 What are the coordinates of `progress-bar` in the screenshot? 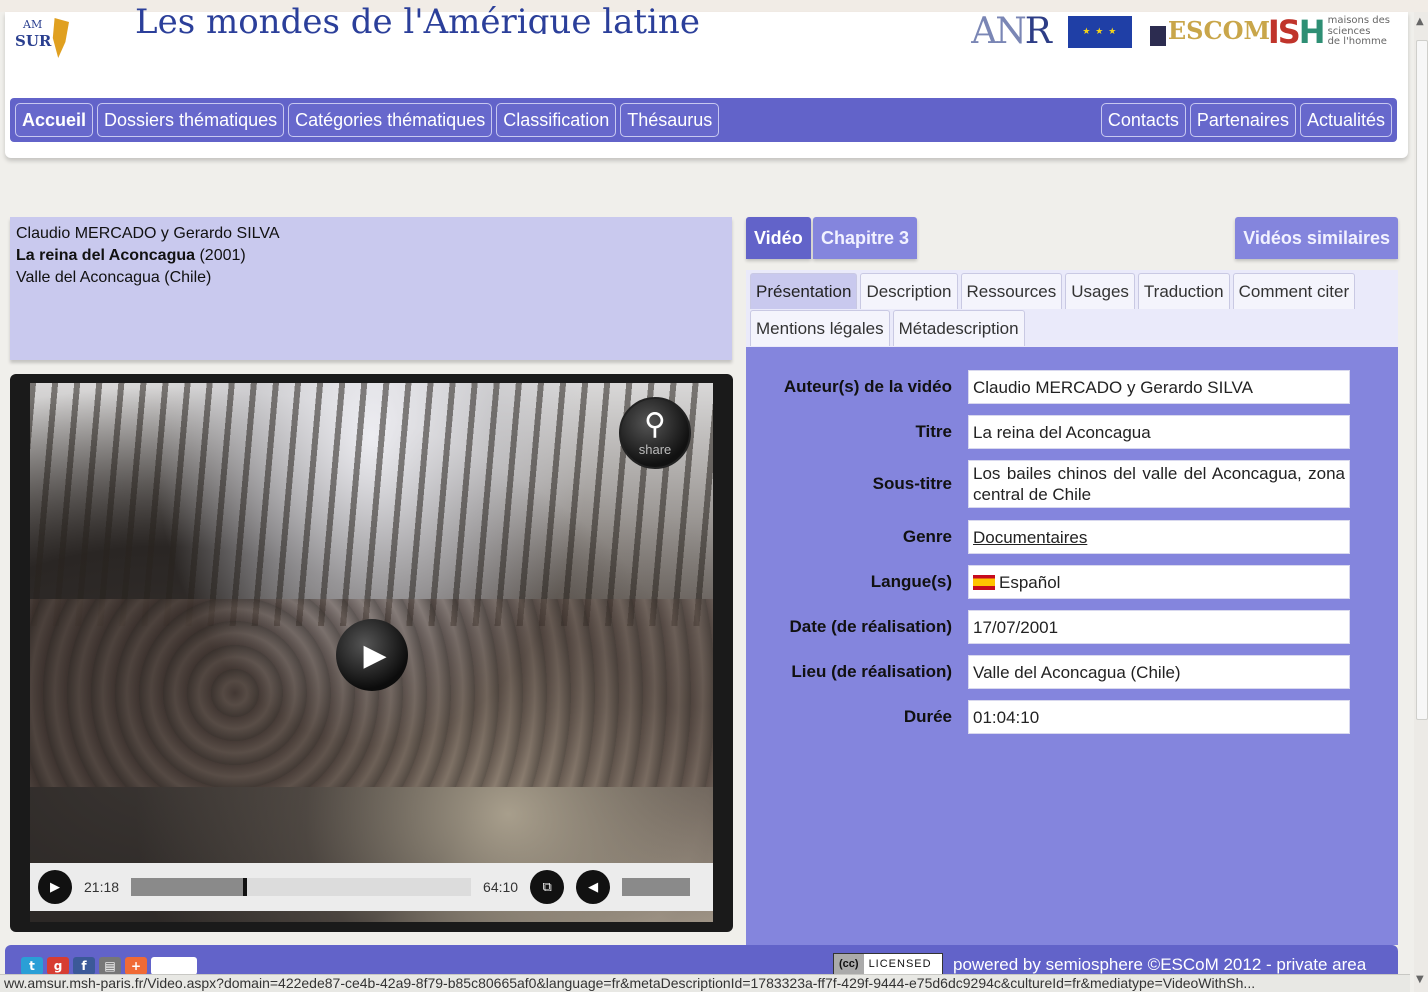 It's located at (301, 887).